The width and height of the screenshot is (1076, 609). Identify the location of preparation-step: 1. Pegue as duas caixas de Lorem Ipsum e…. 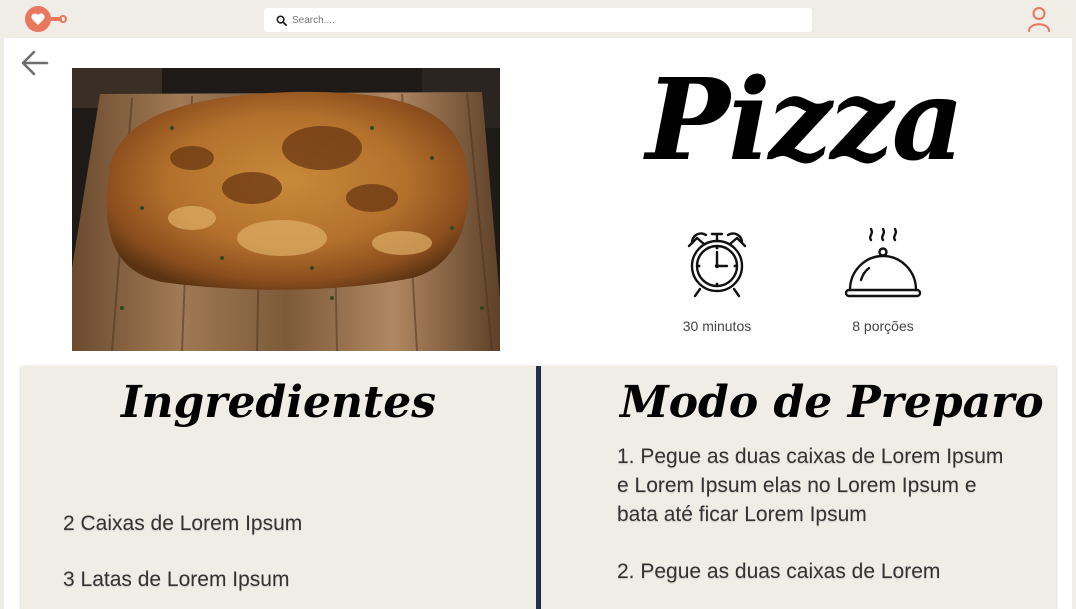
(810, 485).